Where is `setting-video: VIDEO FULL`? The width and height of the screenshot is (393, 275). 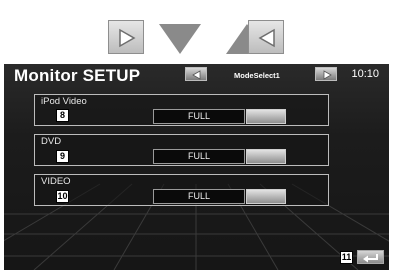
setting-video: VIDEO FULL is located at coordinates (181, 190).